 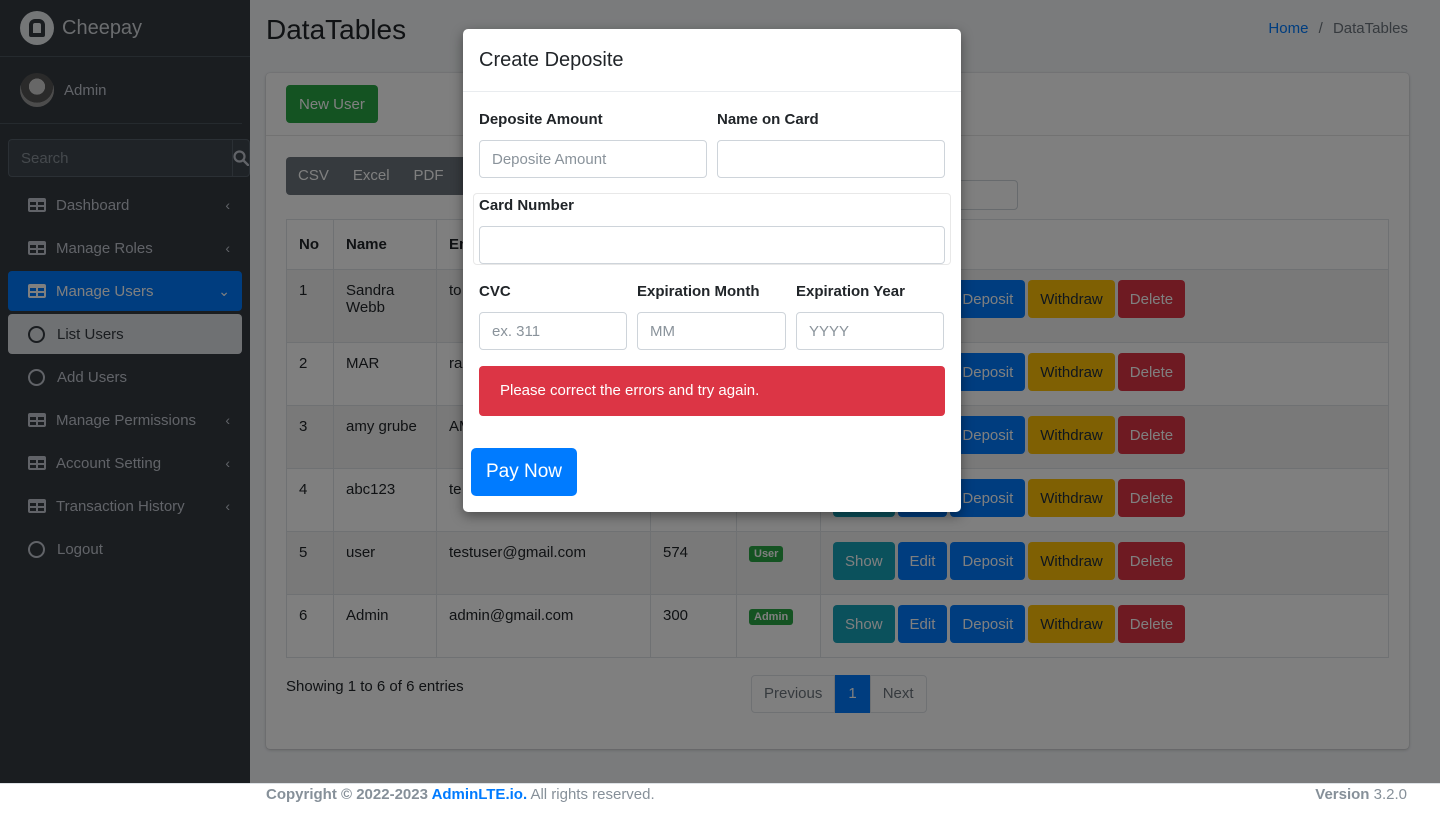 What do you see at coordinates (524, 472) in the screenshot?
I see `pay-now-button: Pay Now` at bounding box center [524, 472].